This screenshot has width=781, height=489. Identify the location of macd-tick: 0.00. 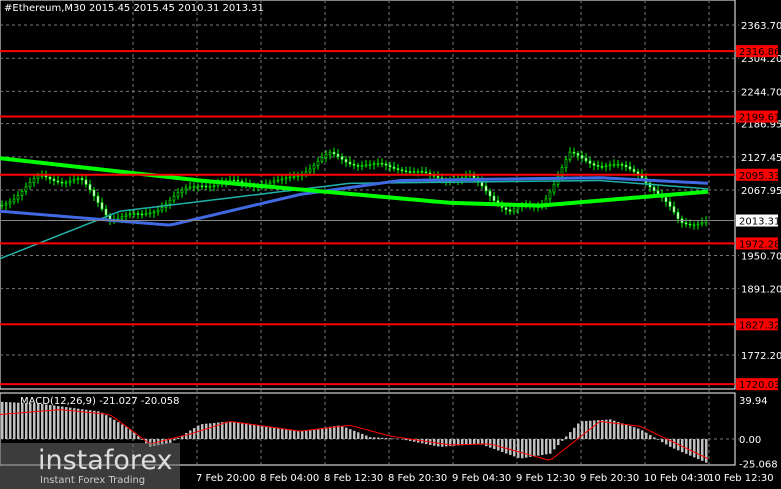
(750, 440).